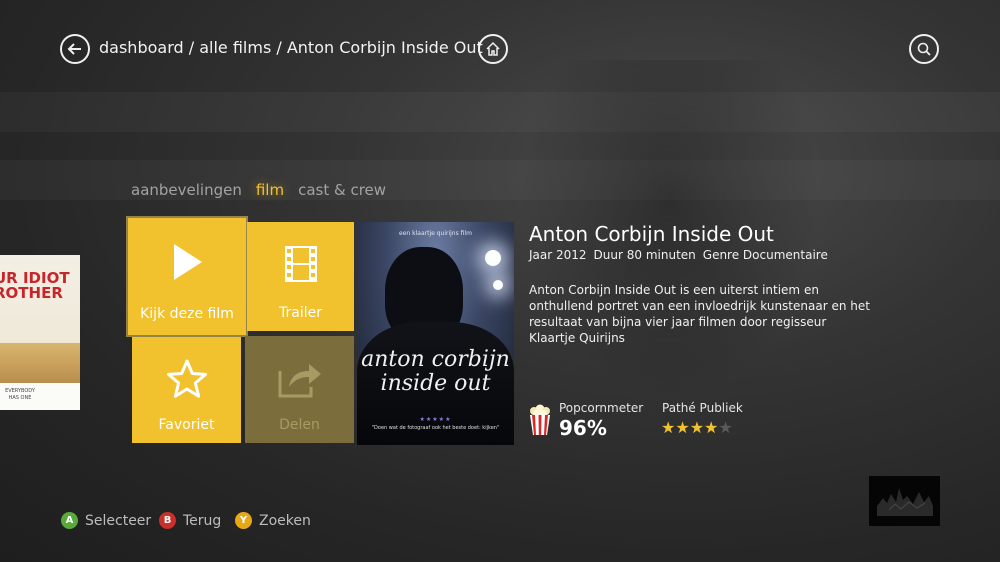 Image resolution: width=1000 pixels, height=562 pixels. I want to click on hint-back: B Terug, so click(190, 520).